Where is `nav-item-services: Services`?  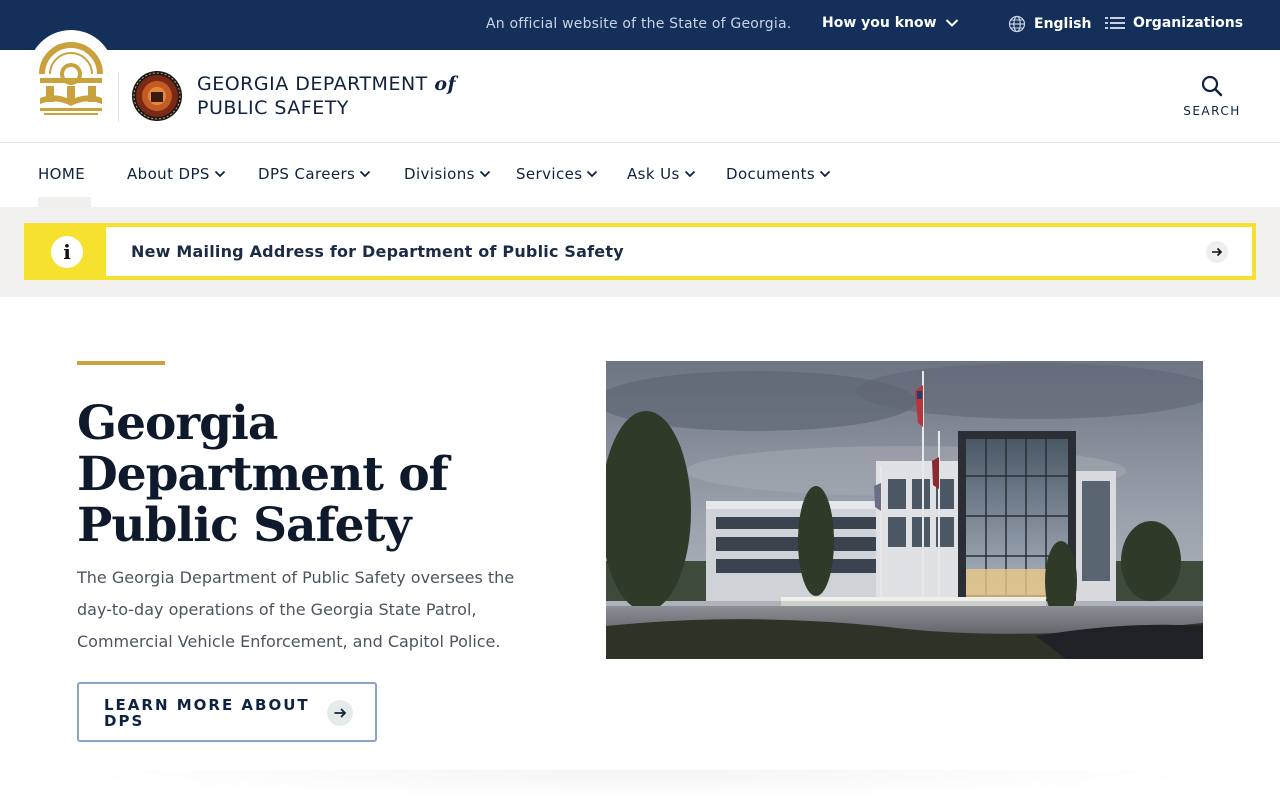
nav-item-services: Services is located at coordinates (557, 174).